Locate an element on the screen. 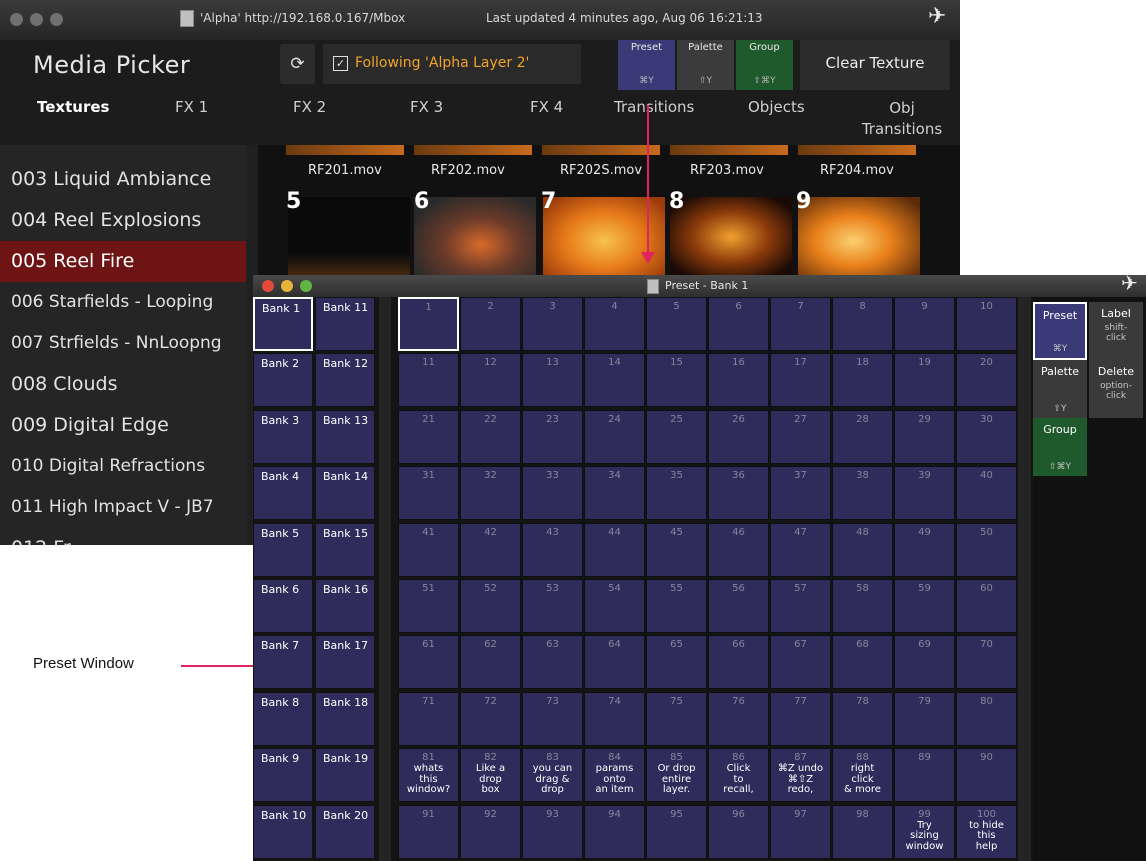 The width and height of the screenshot is (1146, 861). preset-cell: 15 is located at coordinates (676, 380).